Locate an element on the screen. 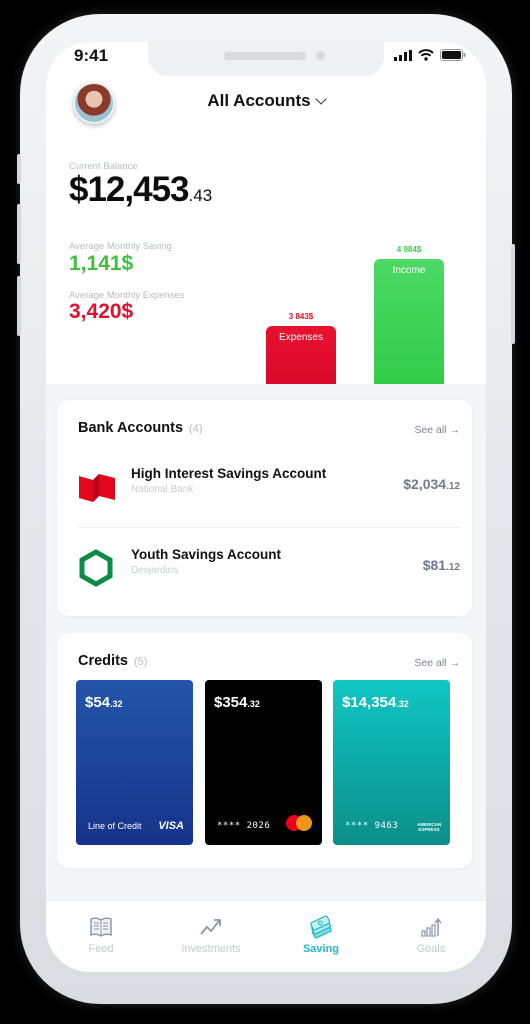 This screenshot has width=530, height=1024. bank-accounts-count: (4) is located at coordinates (196, 429).